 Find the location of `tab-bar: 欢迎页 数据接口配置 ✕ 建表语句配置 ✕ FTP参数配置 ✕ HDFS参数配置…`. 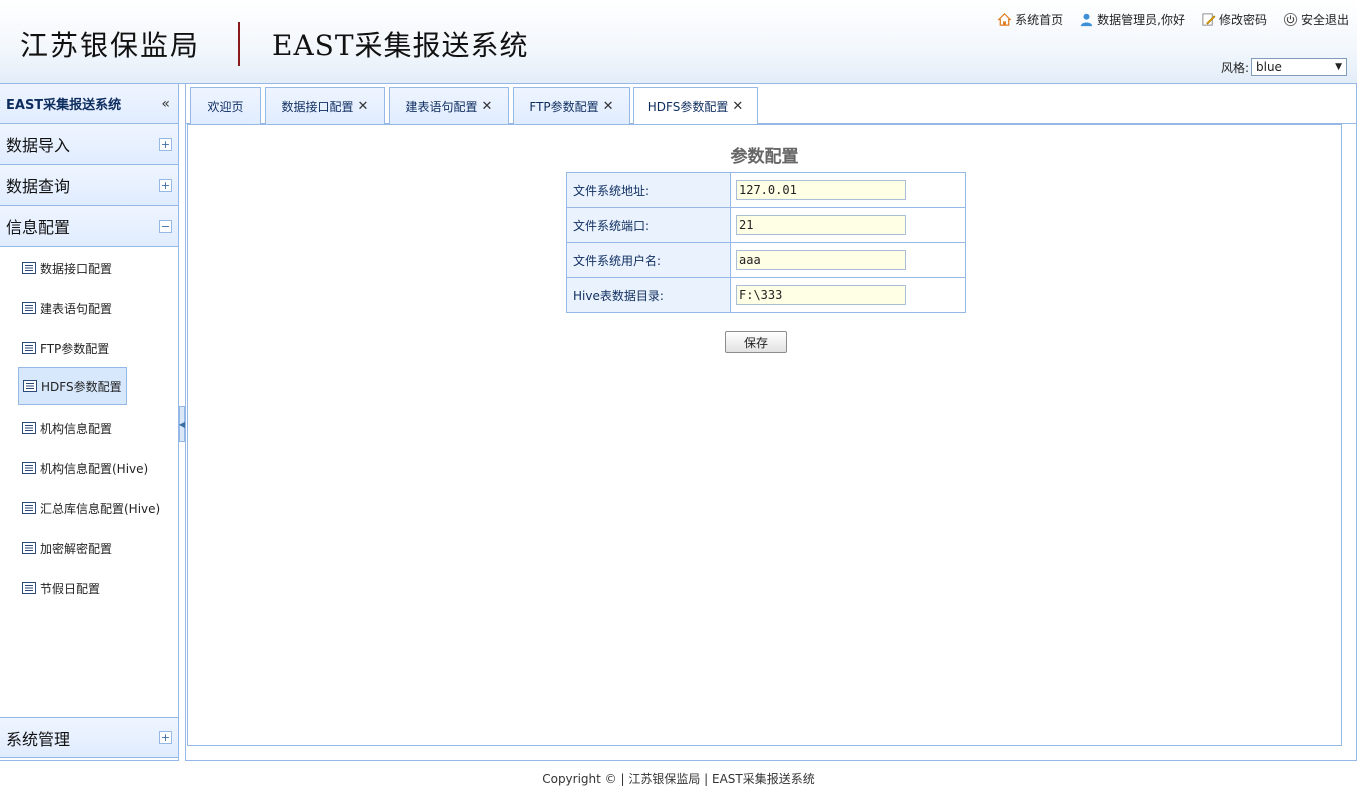

tab-bar: 欢迎页 数据接口配置 ✕ 建表语句配置 ✕ FTP参数配置 ✕ HDFS参数配置… is located at coordinates (771, 104).